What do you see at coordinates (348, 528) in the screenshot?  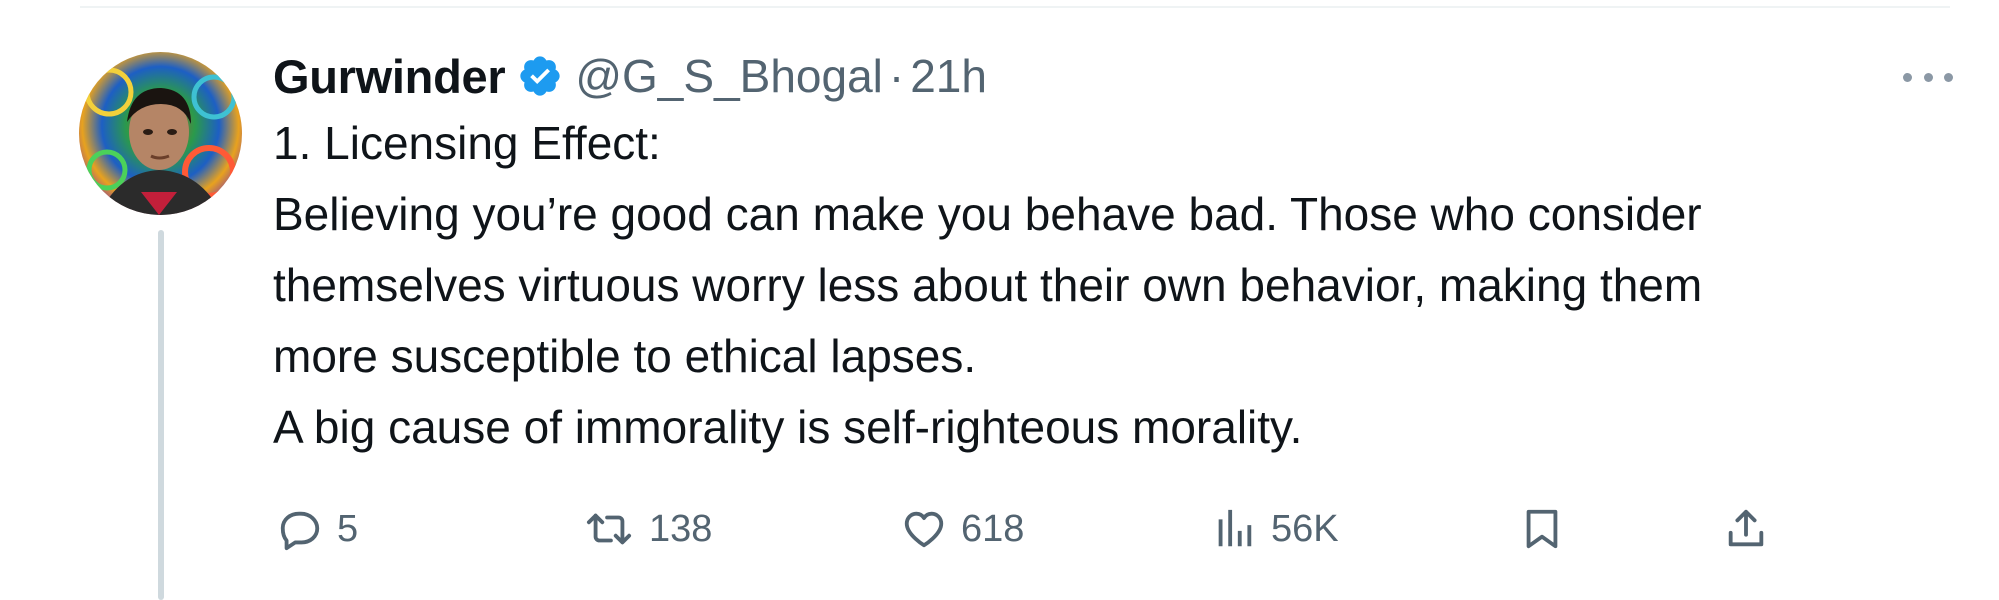 I see `reply-count: 5` at bounding box center [348, 528].